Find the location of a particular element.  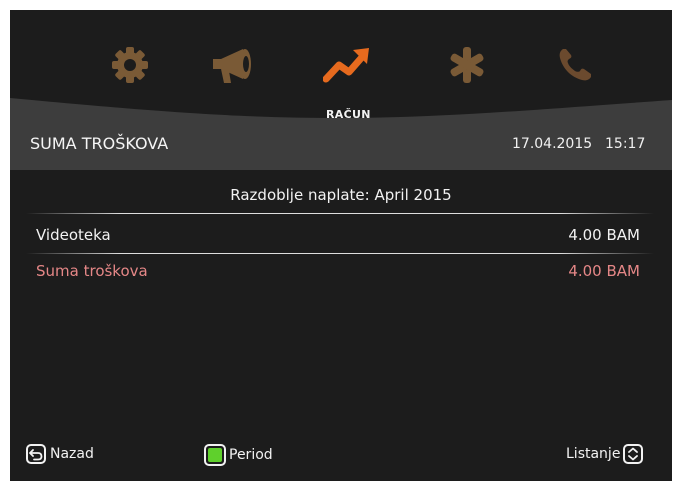

header-date: 17.04.2015 is located at coordinates (552, 144).